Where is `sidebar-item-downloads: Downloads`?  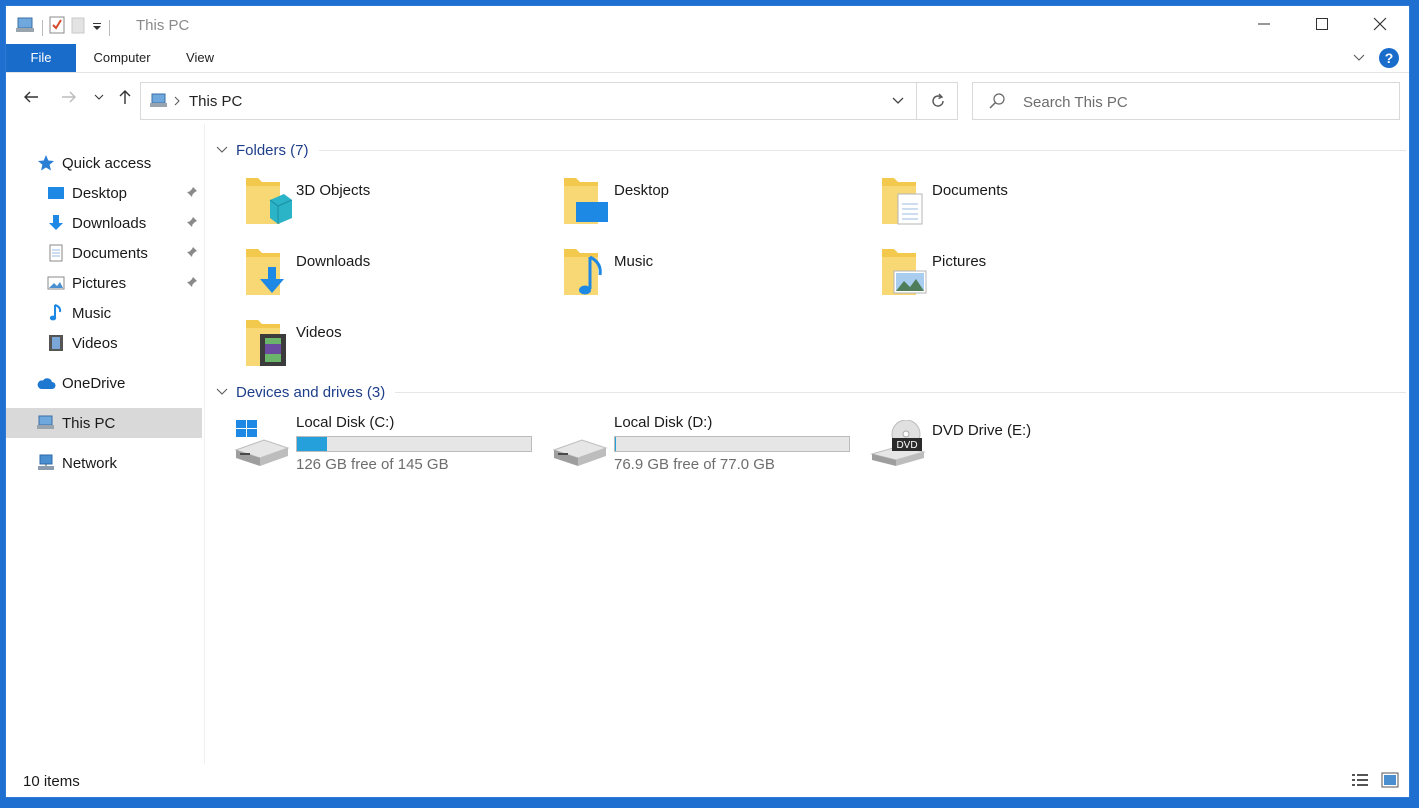 sidebar-item-downloads: Downloads is located at coordinates (122, 223).